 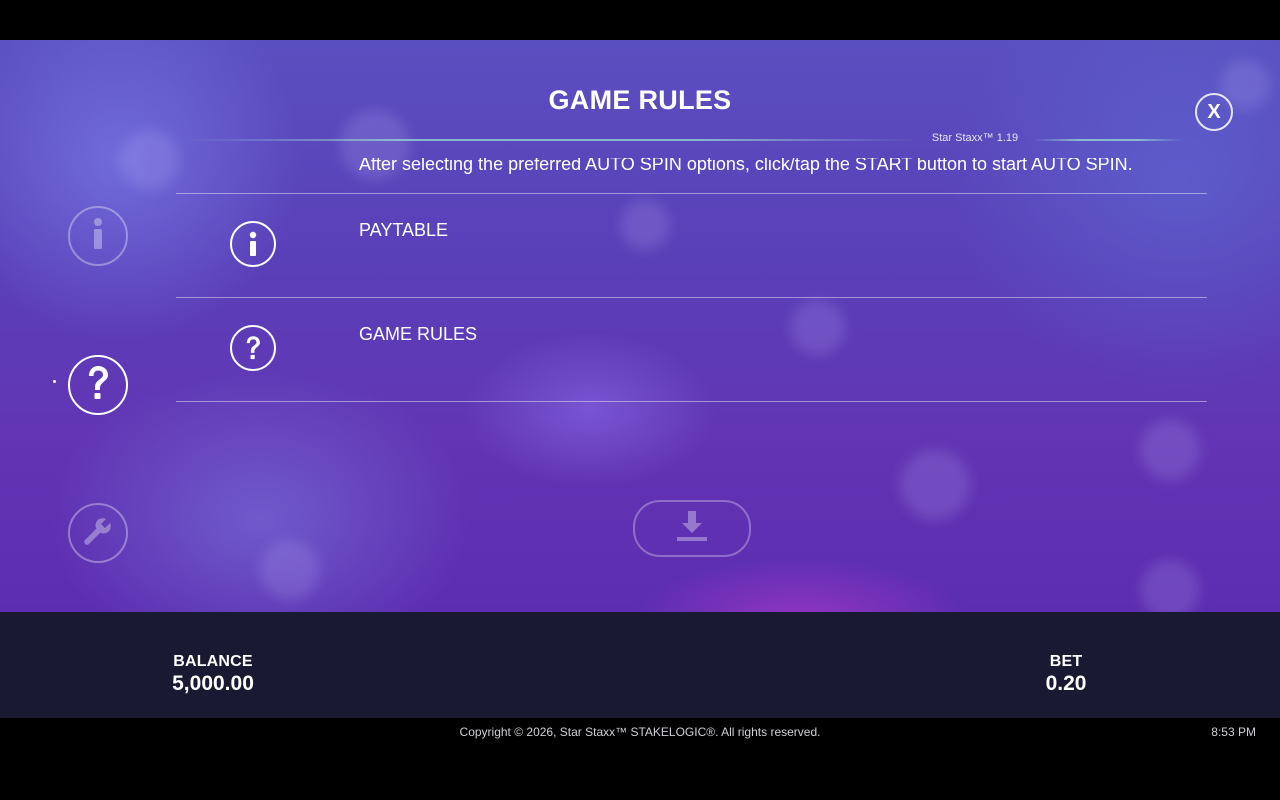 I want to click on download-icon, so click(x=692, y=528).